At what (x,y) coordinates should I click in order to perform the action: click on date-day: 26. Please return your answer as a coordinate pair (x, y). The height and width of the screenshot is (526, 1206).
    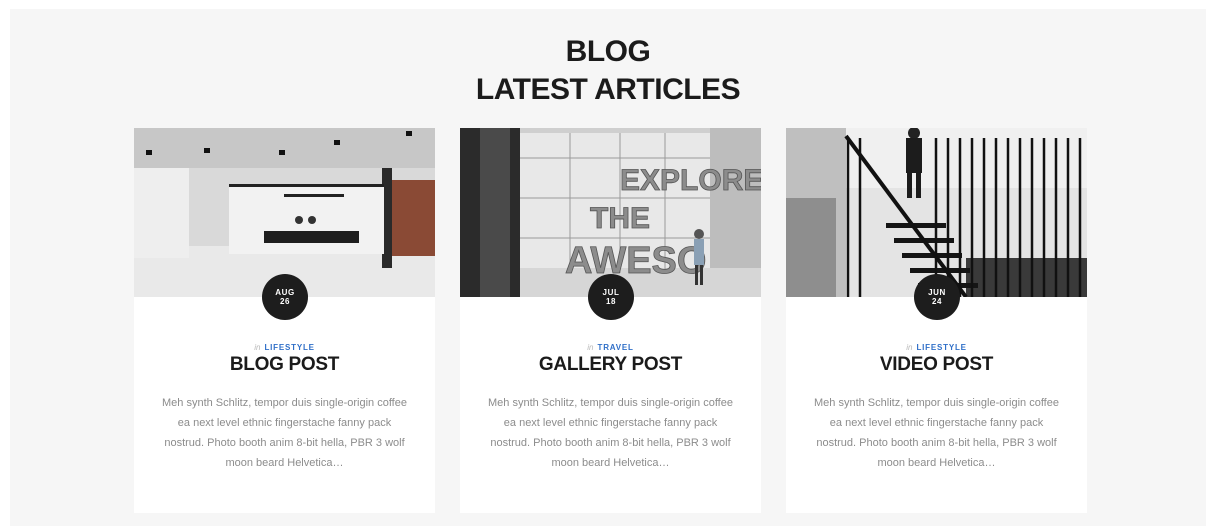
    Looking at the image, I should click on (285, 301).